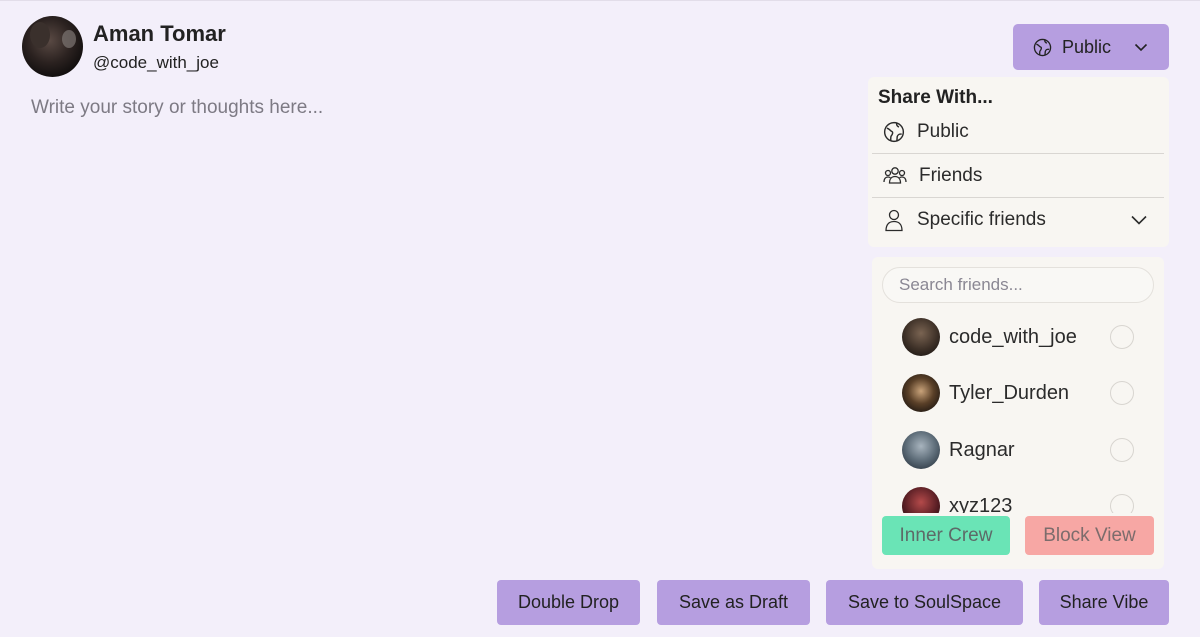 Image resolution: width=1200 pixels, height=637 pixels. I want to click on share-option-friends: Friends, so click(1018, 176).